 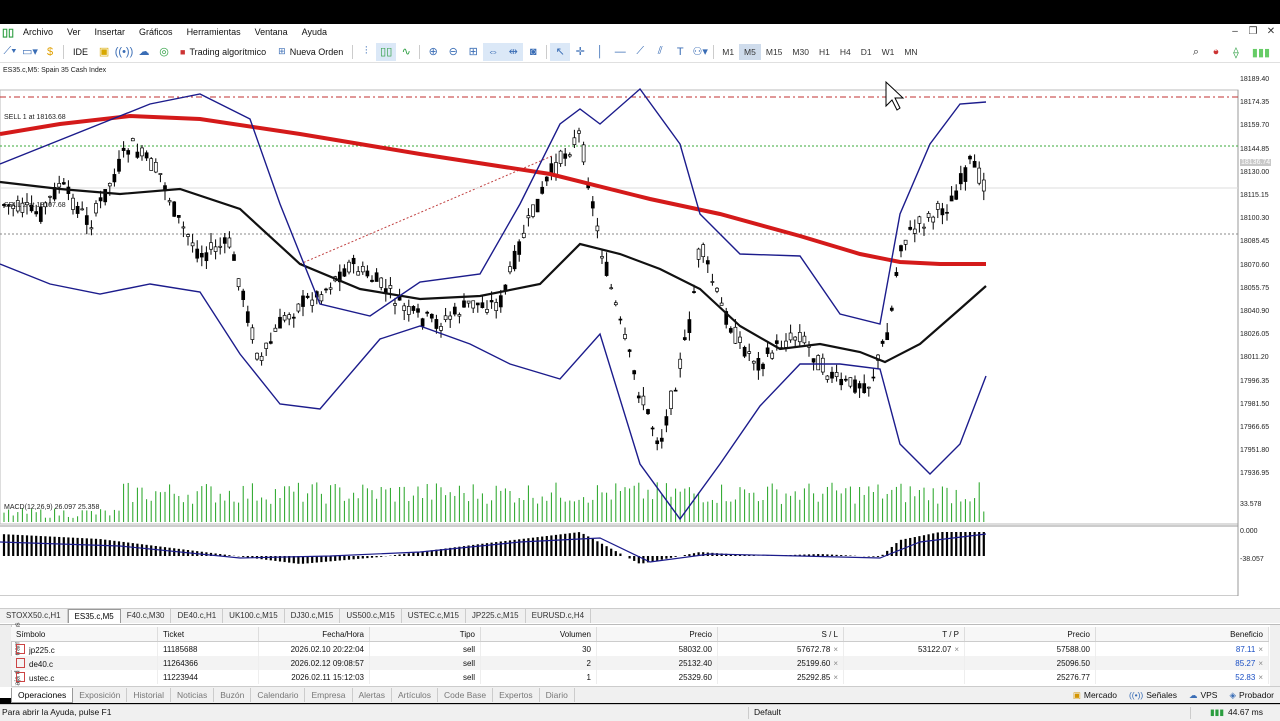 I want to click on vps-button: ☁ VPS, so click(x=1203, y=695).